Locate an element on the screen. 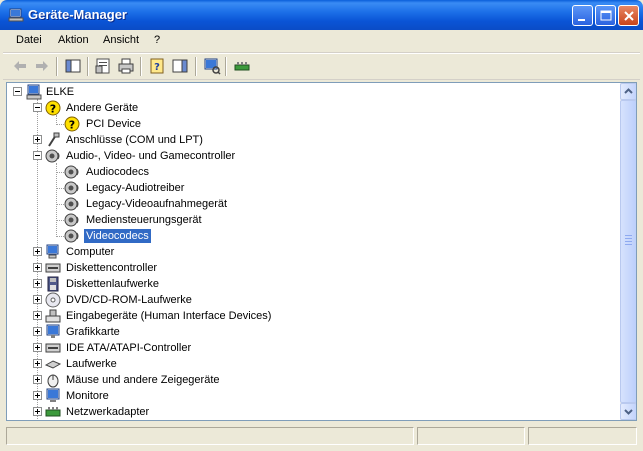  properties-icon is located at coordinates (103, 66).